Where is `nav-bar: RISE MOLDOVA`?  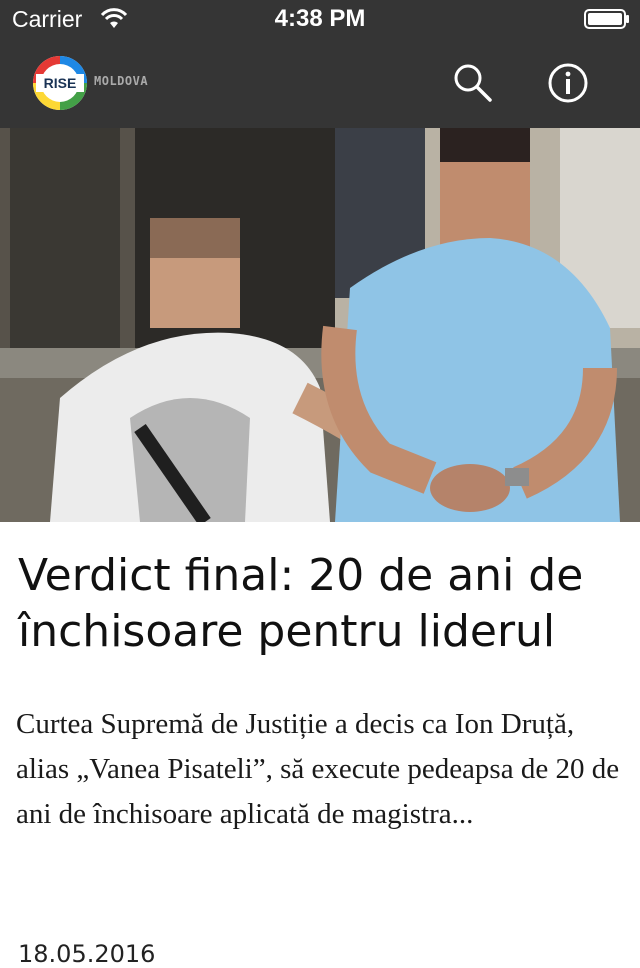
nav-bar: RISE MOLDOVA is located at coordinates (320, 84).